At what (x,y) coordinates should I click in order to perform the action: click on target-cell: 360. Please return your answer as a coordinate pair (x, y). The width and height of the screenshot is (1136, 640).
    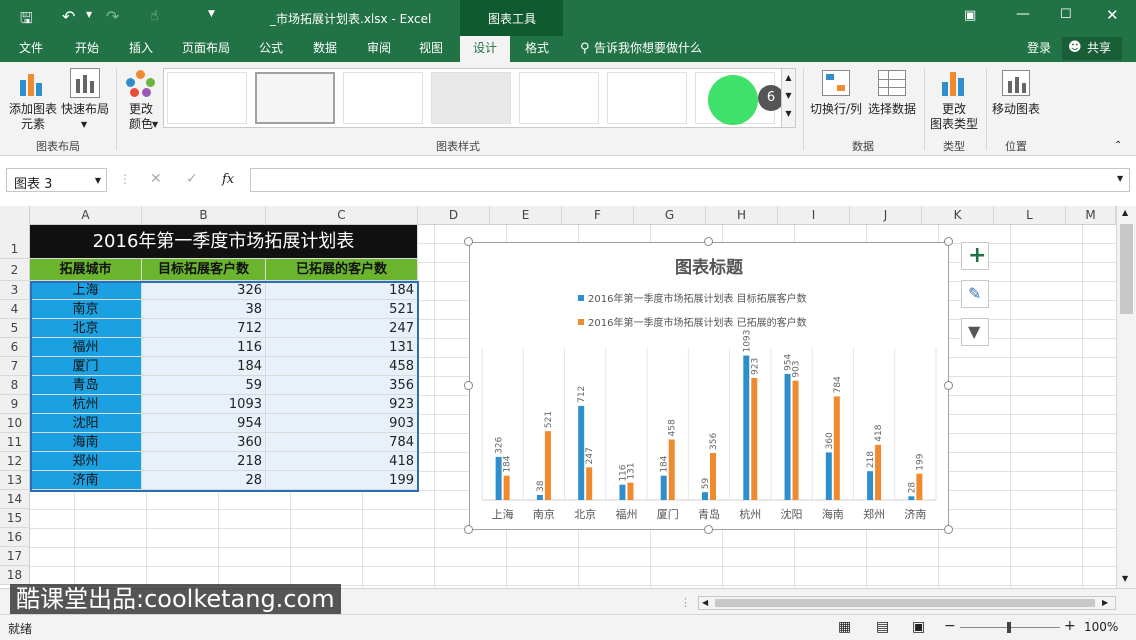
    Looking at the image, I should click on (204, 442).